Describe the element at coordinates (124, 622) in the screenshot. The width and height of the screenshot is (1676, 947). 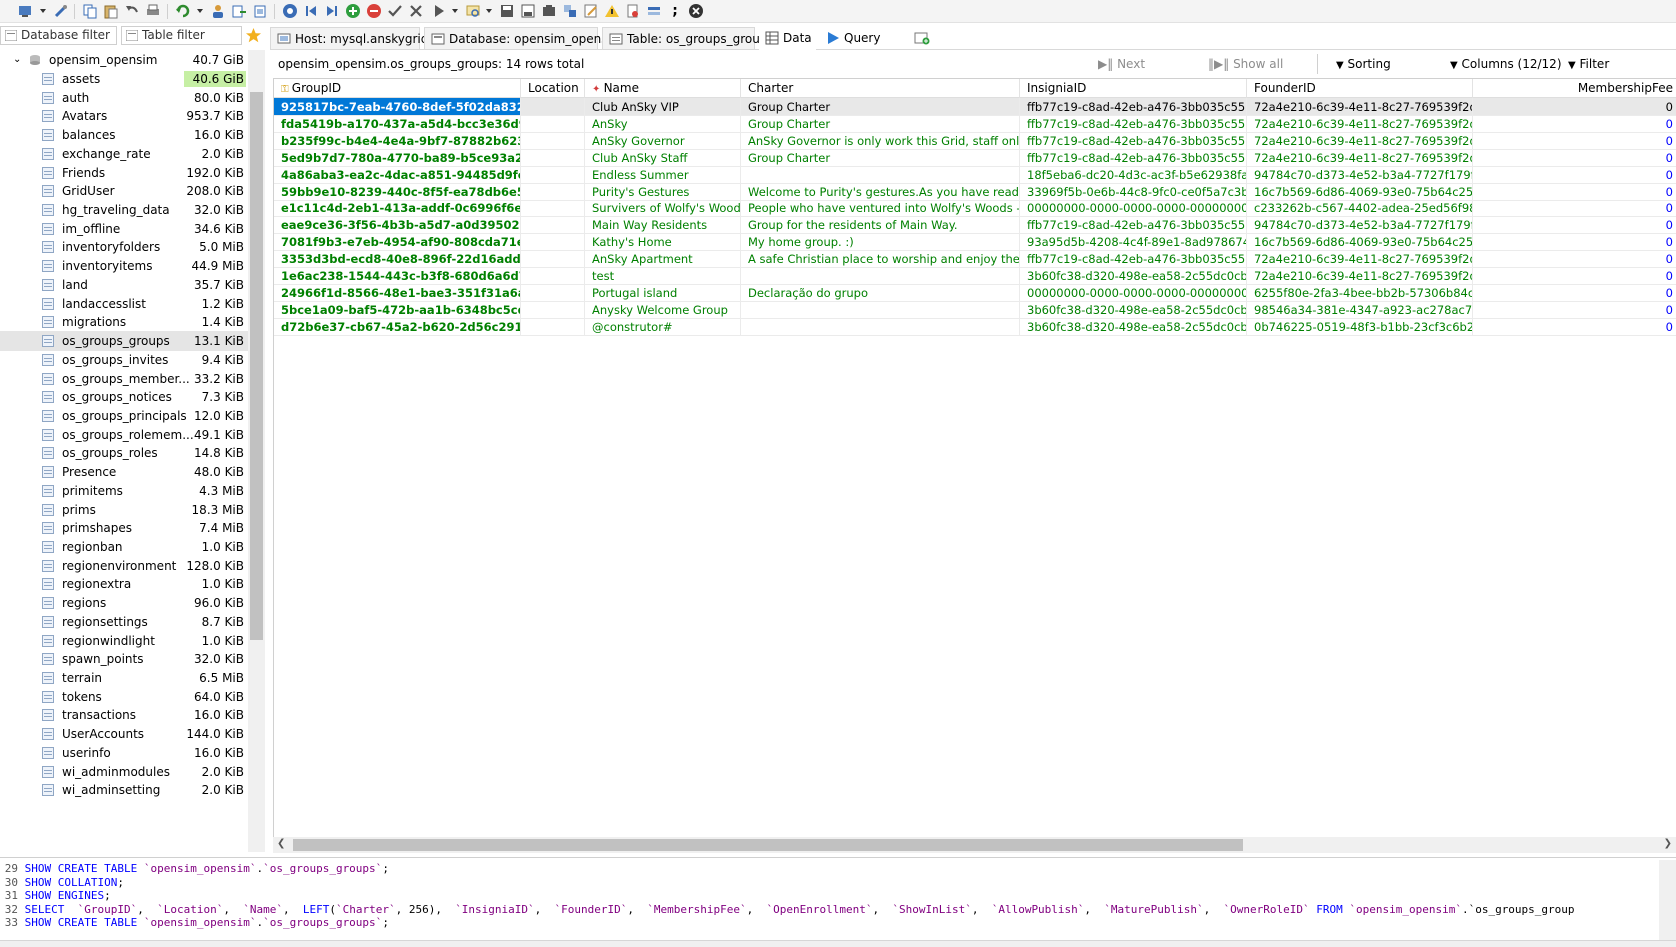
I see `tree-item: regionsettings 8.7 KiB` at that location.